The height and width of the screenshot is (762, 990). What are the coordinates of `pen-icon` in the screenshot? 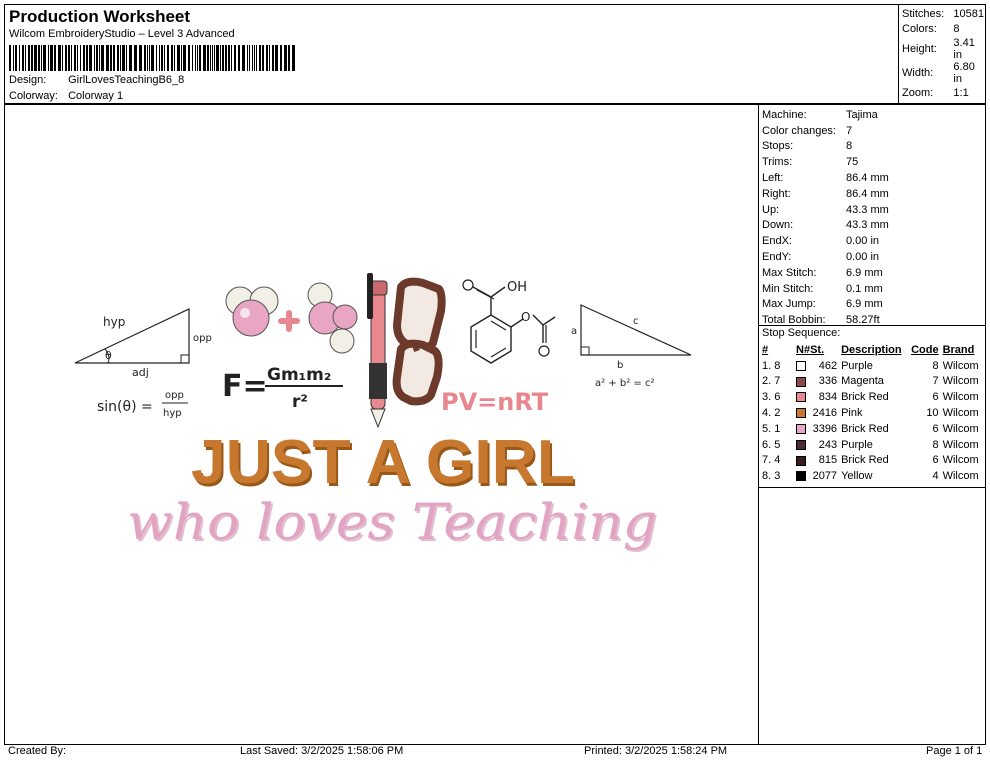 It's located at (377, 351).